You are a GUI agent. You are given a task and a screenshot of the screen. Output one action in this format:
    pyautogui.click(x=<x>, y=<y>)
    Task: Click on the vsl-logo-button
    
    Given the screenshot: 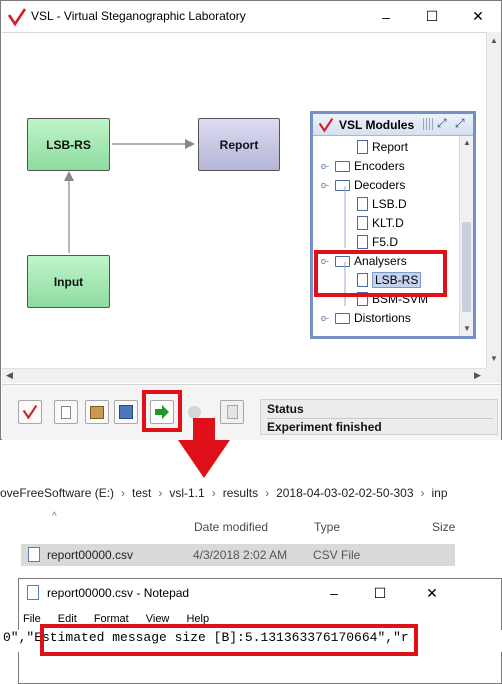 What is the action you would take?
    pyautogui.click(x=30, y=412)
    